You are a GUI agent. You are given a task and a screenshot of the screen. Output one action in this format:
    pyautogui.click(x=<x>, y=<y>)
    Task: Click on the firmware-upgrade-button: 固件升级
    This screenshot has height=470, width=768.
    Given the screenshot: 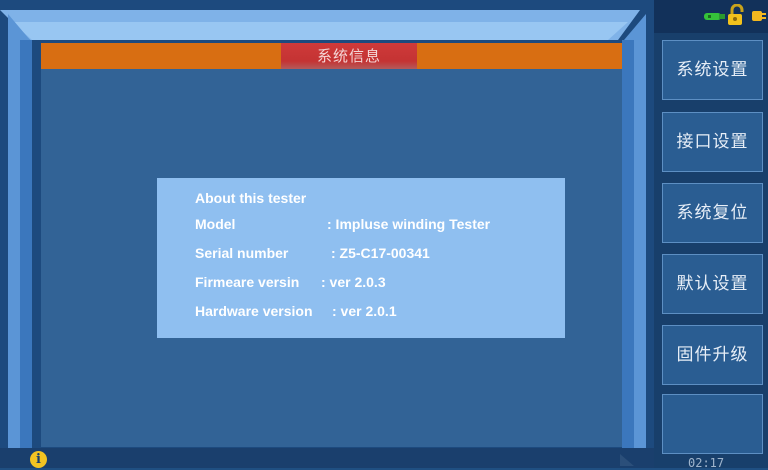 What is the action you would take?
    pyautogui.click(x=712, y=355)
    